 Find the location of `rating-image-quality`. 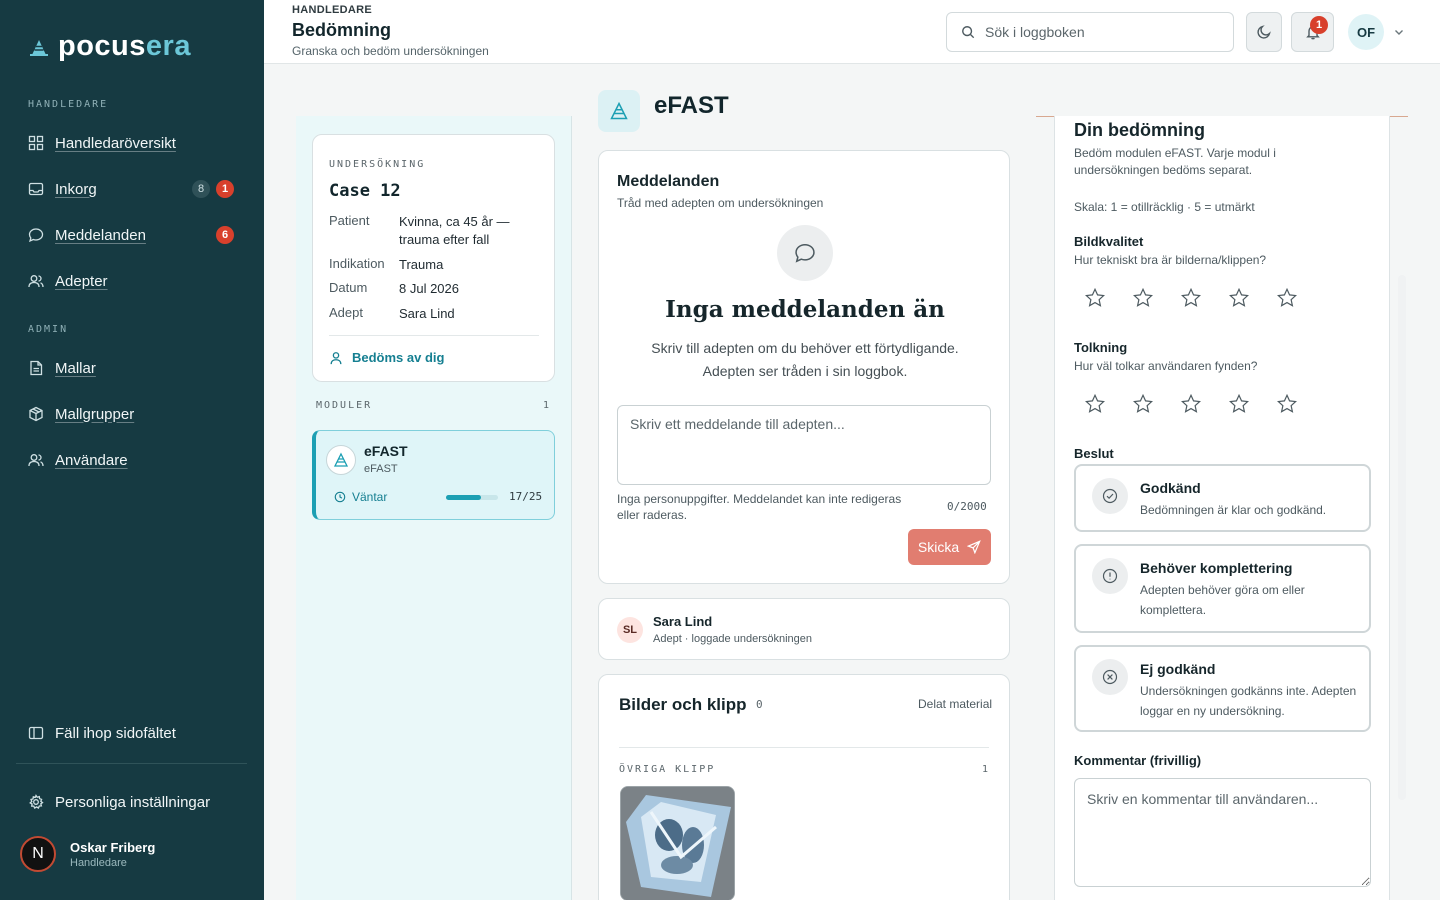

rating-image-quality is located at coordinates (1191, 298).